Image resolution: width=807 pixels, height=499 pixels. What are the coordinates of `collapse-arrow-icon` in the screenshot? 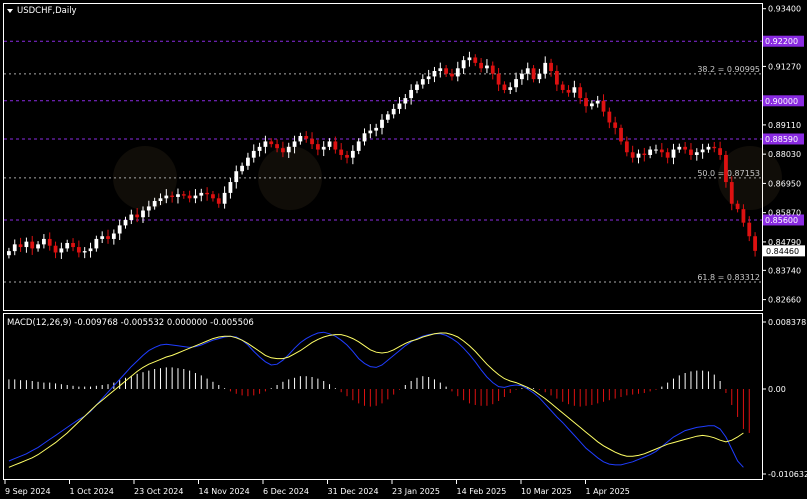 It's located at (10, 11).